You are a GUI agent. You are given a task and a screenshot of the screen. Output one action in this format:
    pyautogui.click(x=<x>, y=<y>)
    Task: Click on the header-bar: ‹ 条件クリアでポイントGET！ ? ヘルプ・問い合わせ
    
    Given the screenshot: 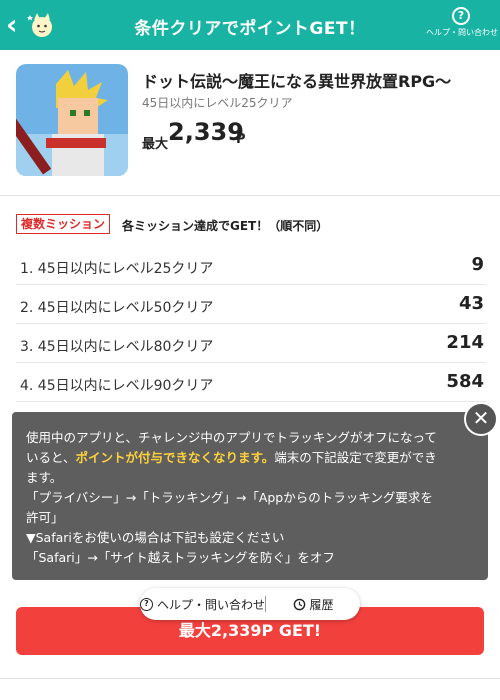 What is the action you would take?
    pyautogui.click(x=250, y=25)
    